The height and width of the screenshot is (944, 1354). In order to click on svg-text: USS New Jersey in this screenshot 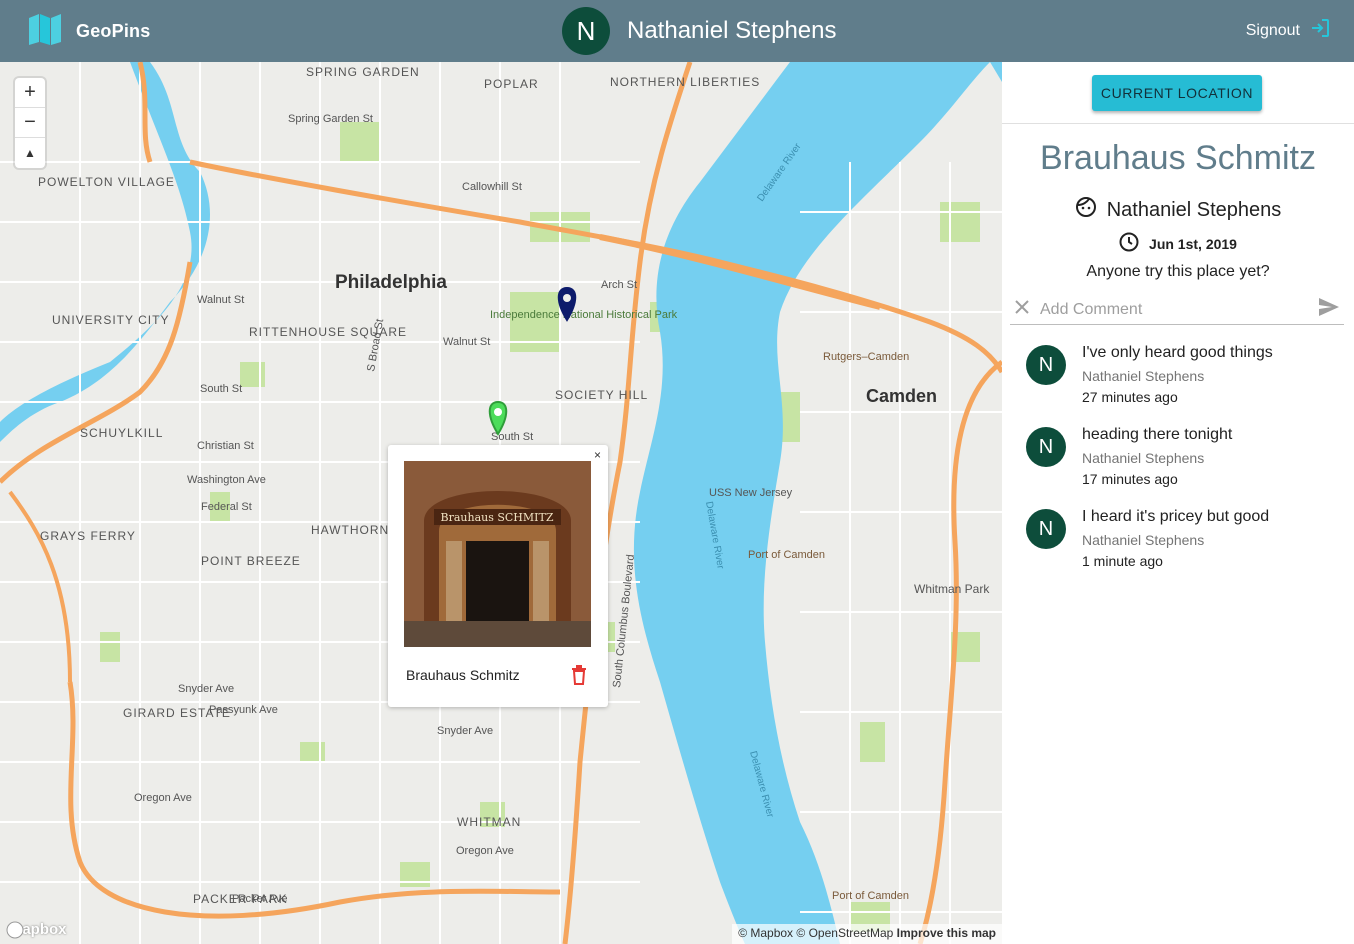, I will do `click(751, 493)`.